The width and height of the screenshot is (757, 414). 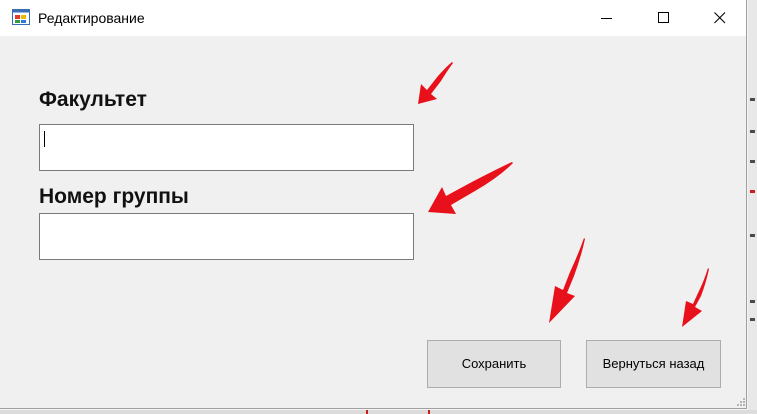 What do you see at coordinates (21, 17) in the screenshot?
I see `app-form-icon` at bounding box center [21, 17].